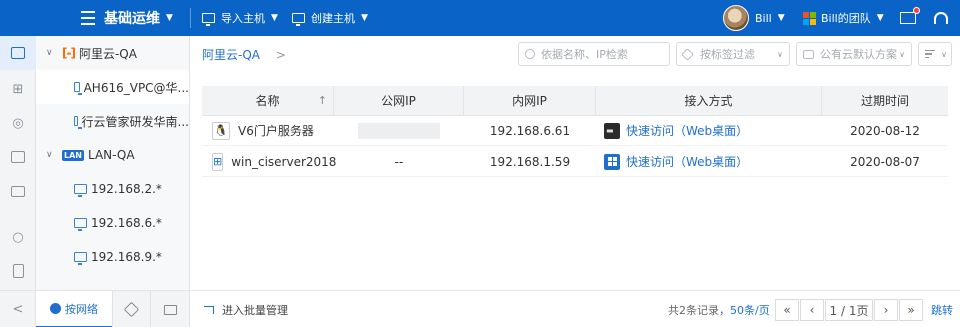 The height and width of the screenshot is (327, 960). I want to click on support-headset-icon, so click(942, 18).